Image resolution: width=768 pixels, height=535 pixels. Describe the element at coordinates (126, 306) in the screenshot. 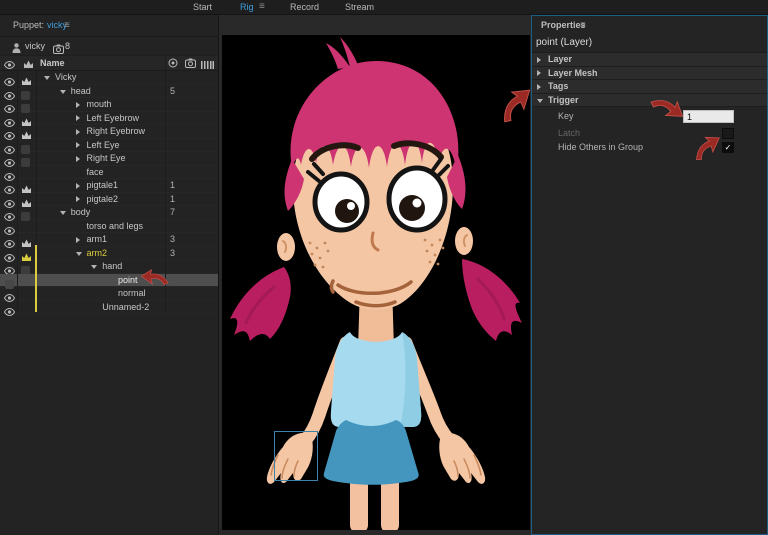

I see `layer-label: Unnamed-2` at that location.